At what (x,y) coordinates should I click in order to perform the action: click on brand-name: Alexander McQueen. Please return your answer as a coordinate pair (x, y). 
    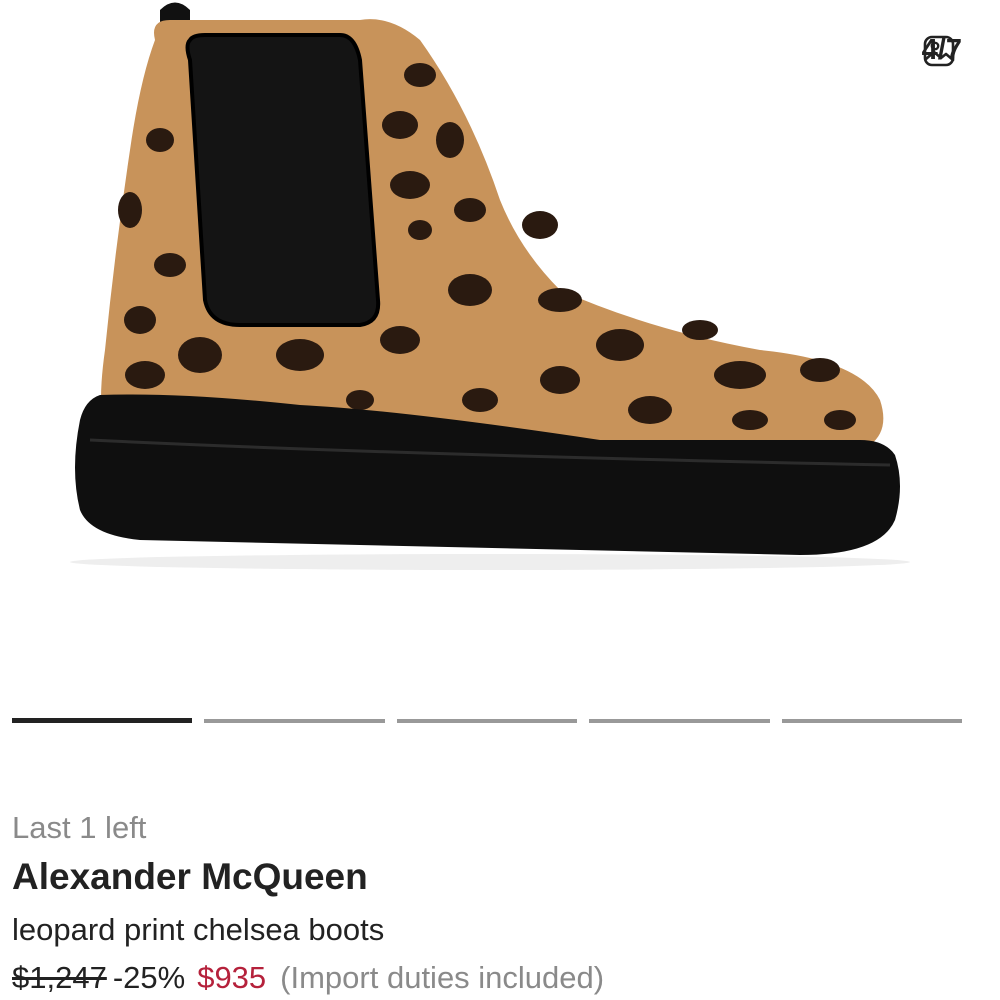
    Looking at the image, I should click on (500, 882).